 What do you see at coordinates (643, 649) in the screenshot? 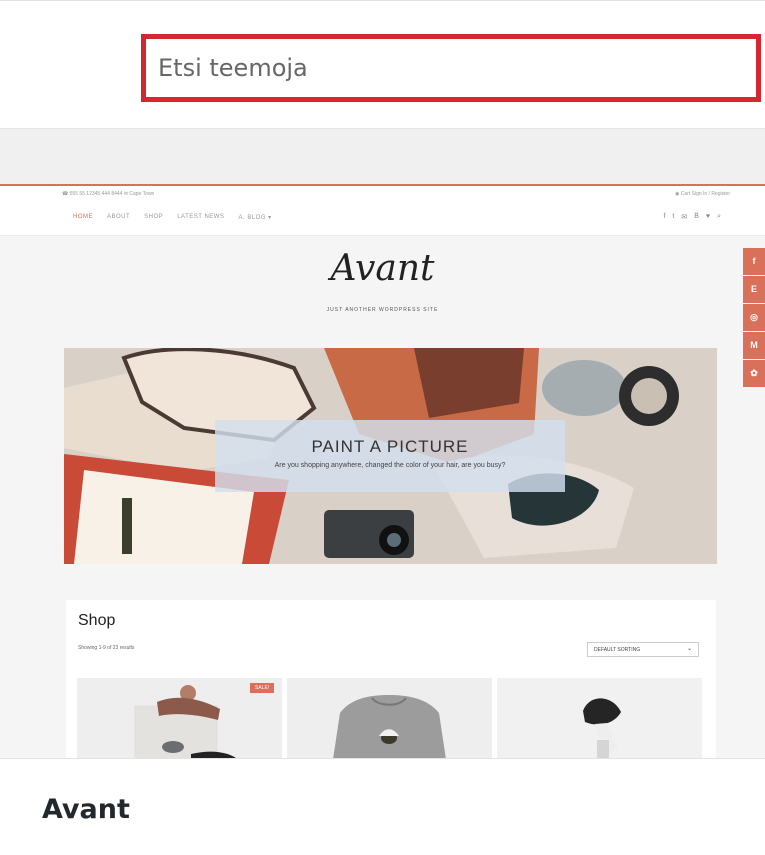
I see `sorting-select: DEFAULT SORTING ⌄` at bounding box center [643, 649].